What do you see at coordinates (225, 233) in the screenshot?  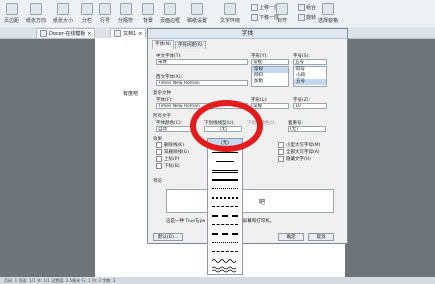 I see `underline-option-thick-dash-dot` at bounding box center [225, 233].